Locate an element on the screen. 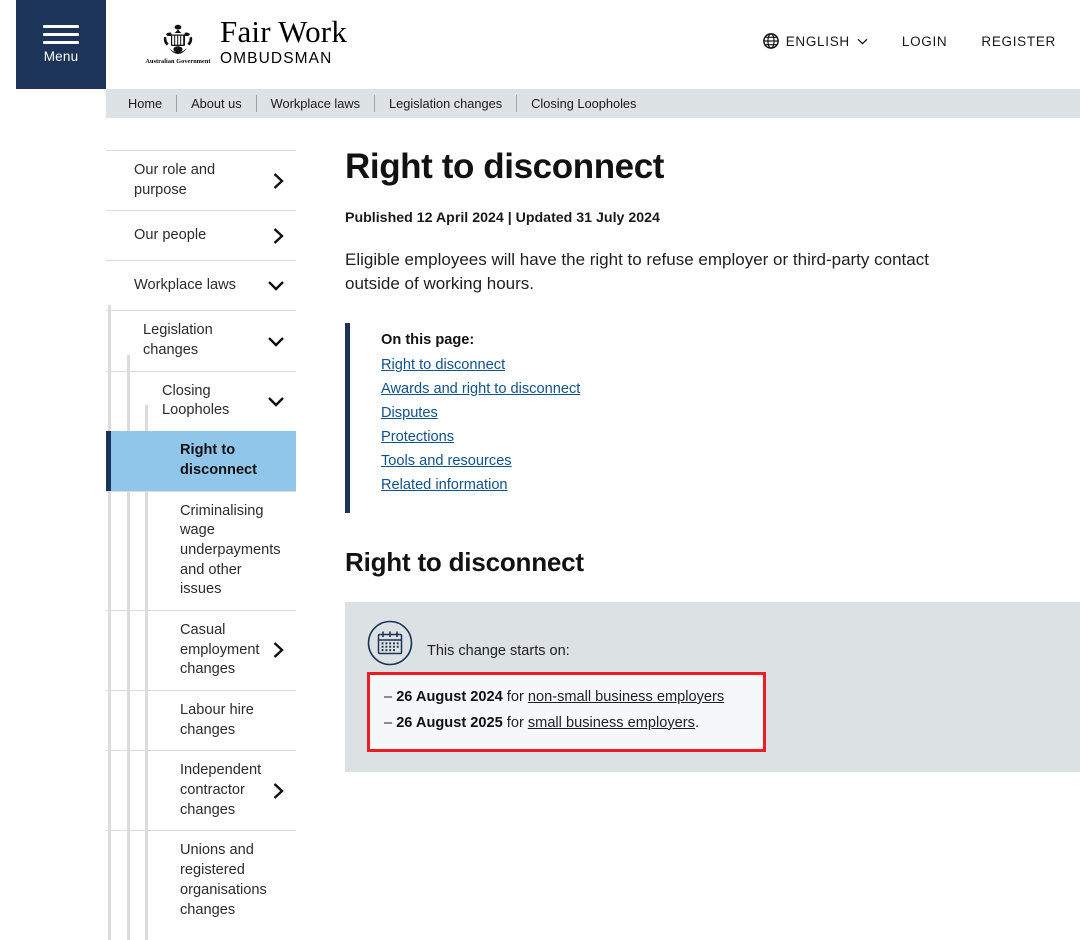 Image resolution: width=1080 pixels, height=940 pixels. sidebar-item-label: Legislation changes is located at coordinates (178, 340).